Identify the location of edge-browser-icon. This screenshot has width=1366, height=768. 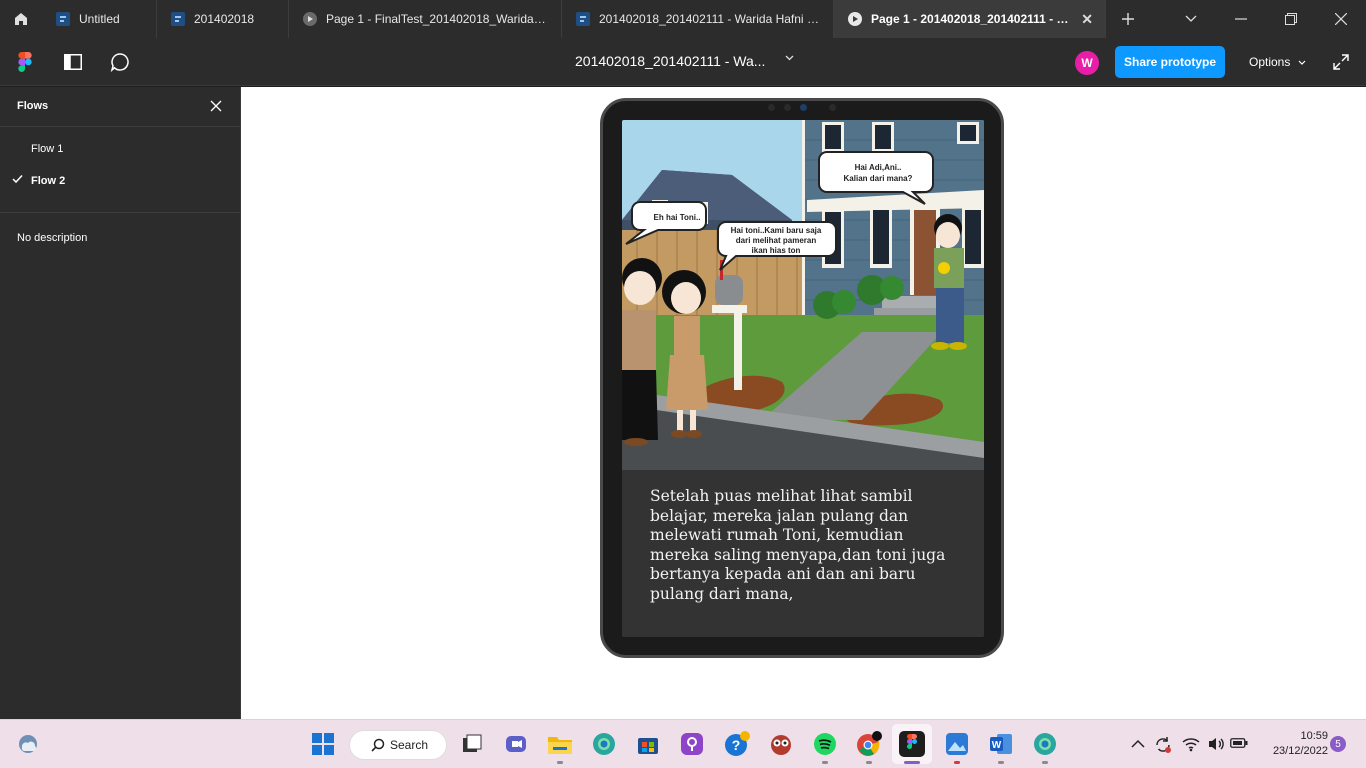
(604, 744).